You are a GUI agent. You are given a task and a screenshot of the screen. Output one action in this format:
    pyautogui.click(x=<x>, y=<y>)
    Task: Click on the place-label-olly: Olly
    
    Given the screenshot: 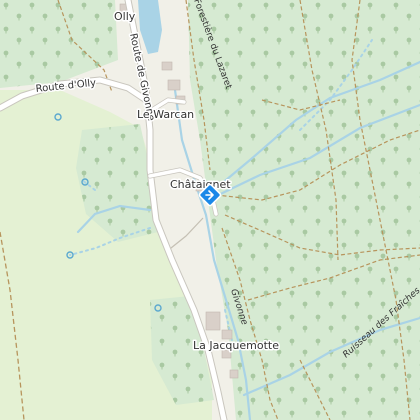 What is the action you would take?
    pyautogui.click(x=125, y=17)
    